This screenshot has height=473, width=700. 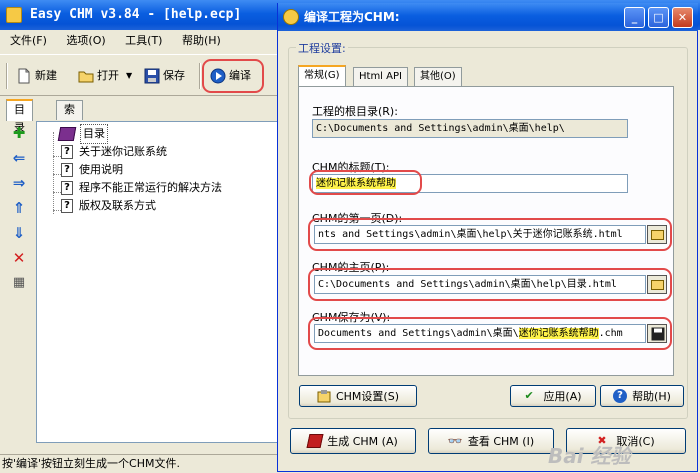 I want to click on checkmark-icon: ✔, so click(x=529, y=395).